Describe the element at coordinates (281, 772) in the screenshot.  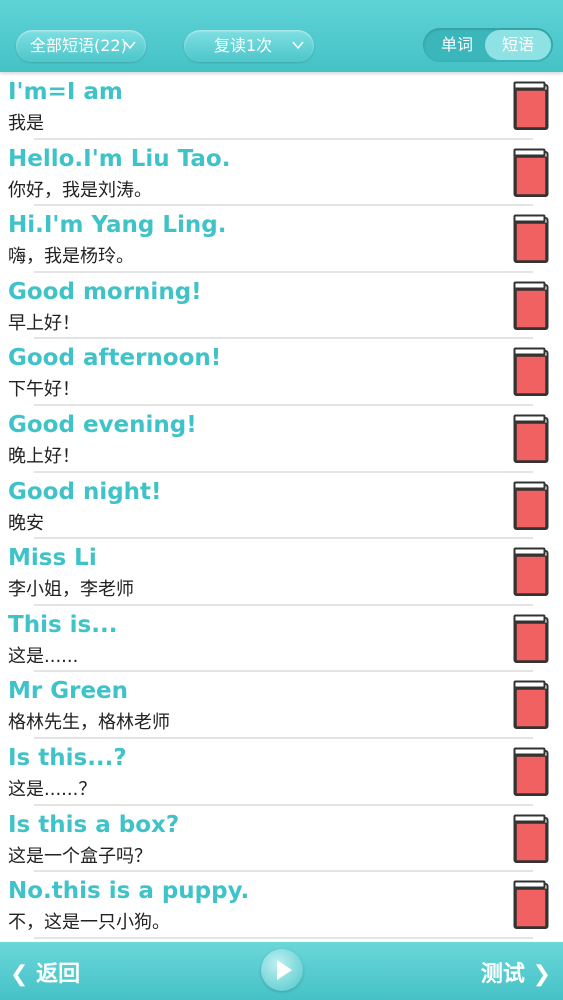
I see `list-item: Is this...? 这是......？` at that location.